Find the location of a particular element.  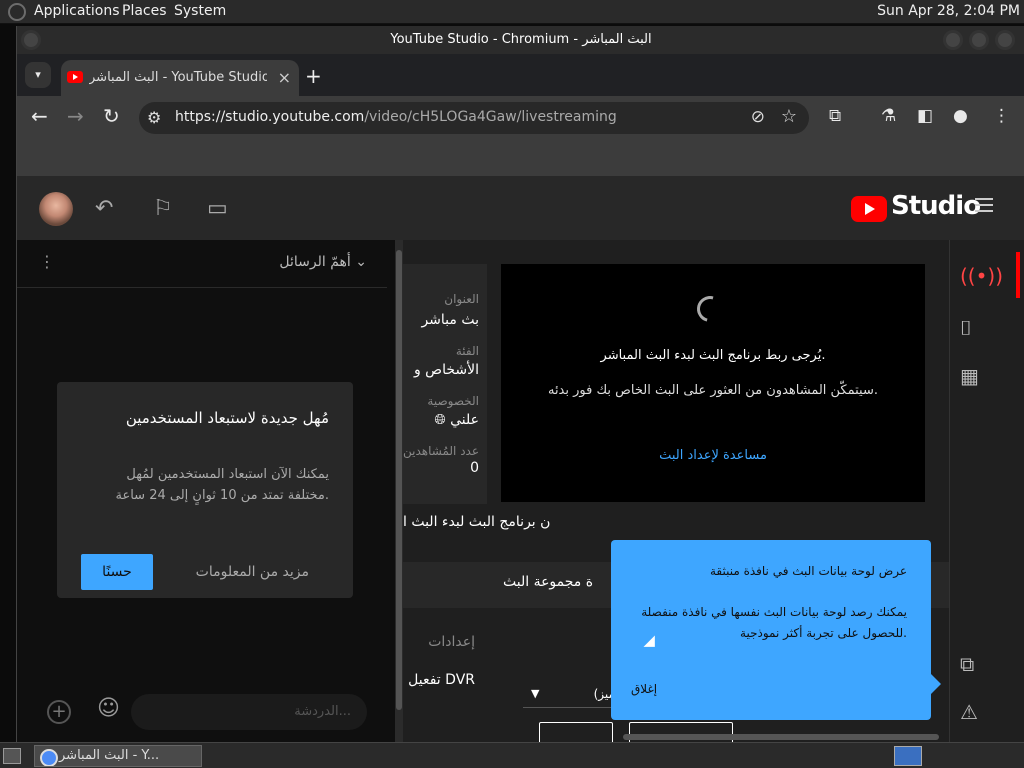

tooltip-title: عرض لوحة بيانات البث في نافذة منبثقة is located at coordinates (808, 571).